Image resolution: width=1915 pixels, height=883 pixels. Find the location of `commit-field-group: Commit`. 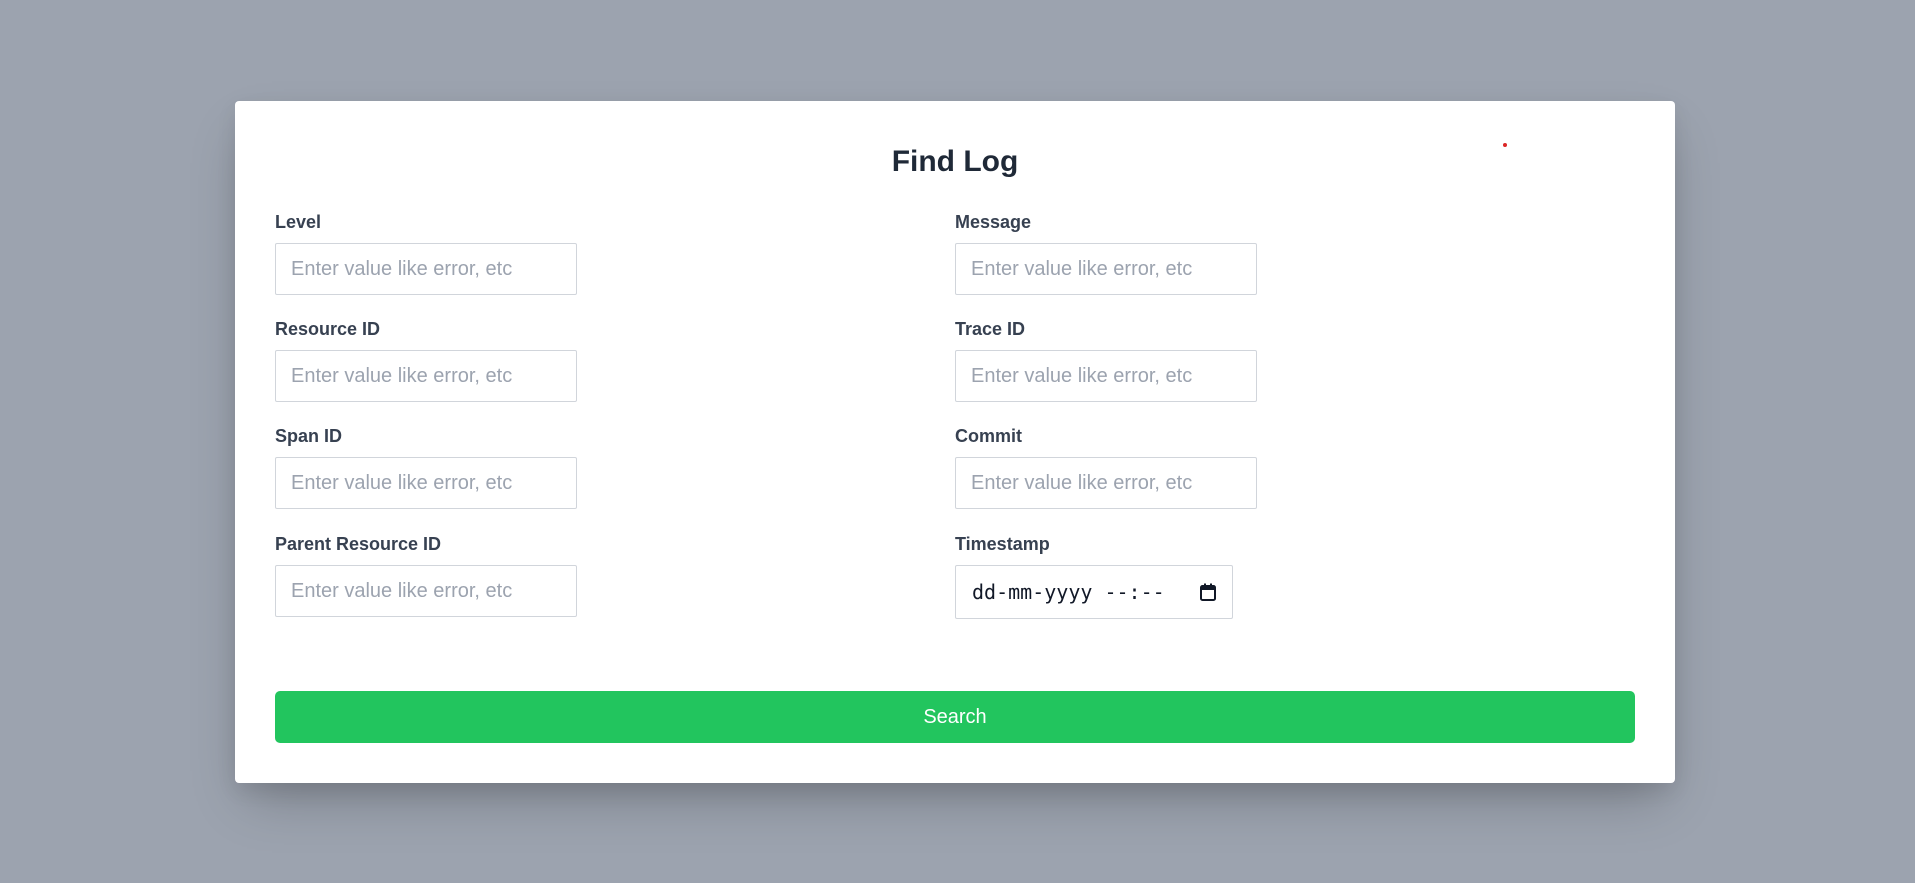

commit-field-group: Commit is located at coordinates (1115, 467).